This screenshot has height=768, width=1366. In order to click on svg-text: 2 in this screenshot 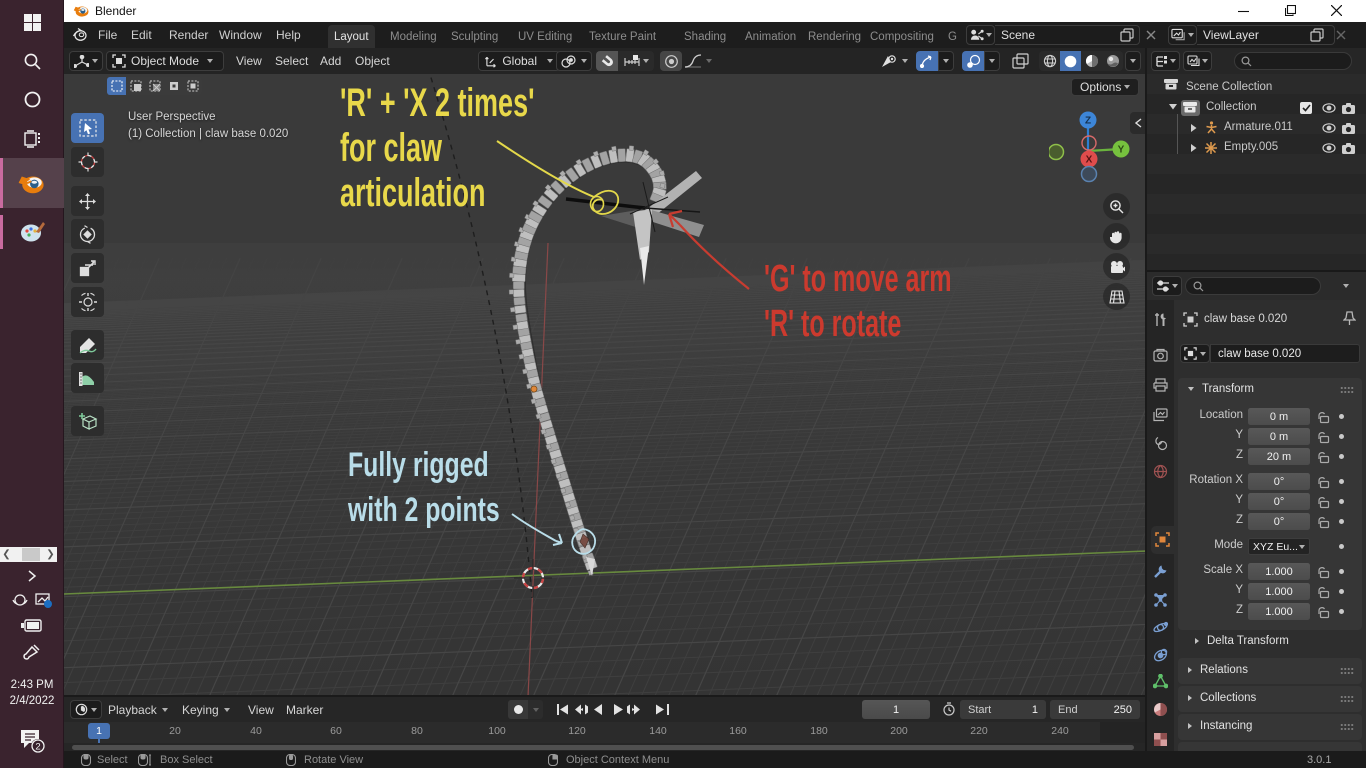, I will do `click(37, 747)`.